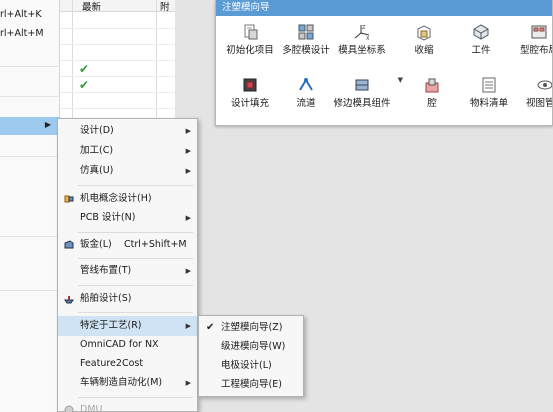  What do you see at coordinates (489, 85) in the screenshot?
I see `bom-icon` at bounding box center [489, 85].